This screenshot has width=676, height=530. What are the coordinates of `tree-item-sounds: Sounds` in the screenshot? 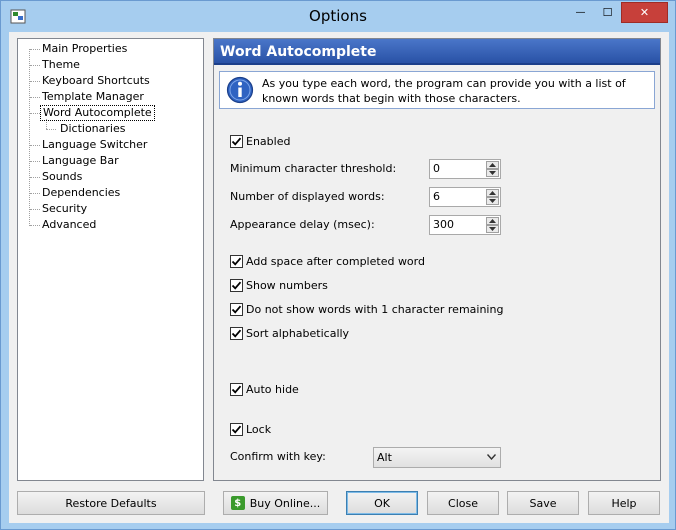 It's located at (62, 177).